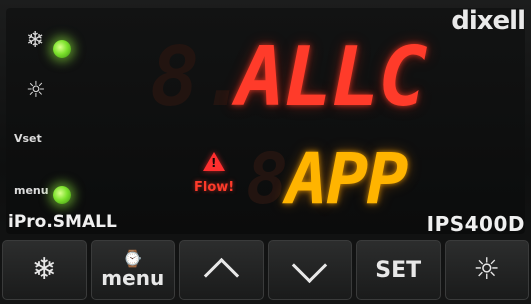  I want to click on sun-icon: ☼, so click(487, 269).